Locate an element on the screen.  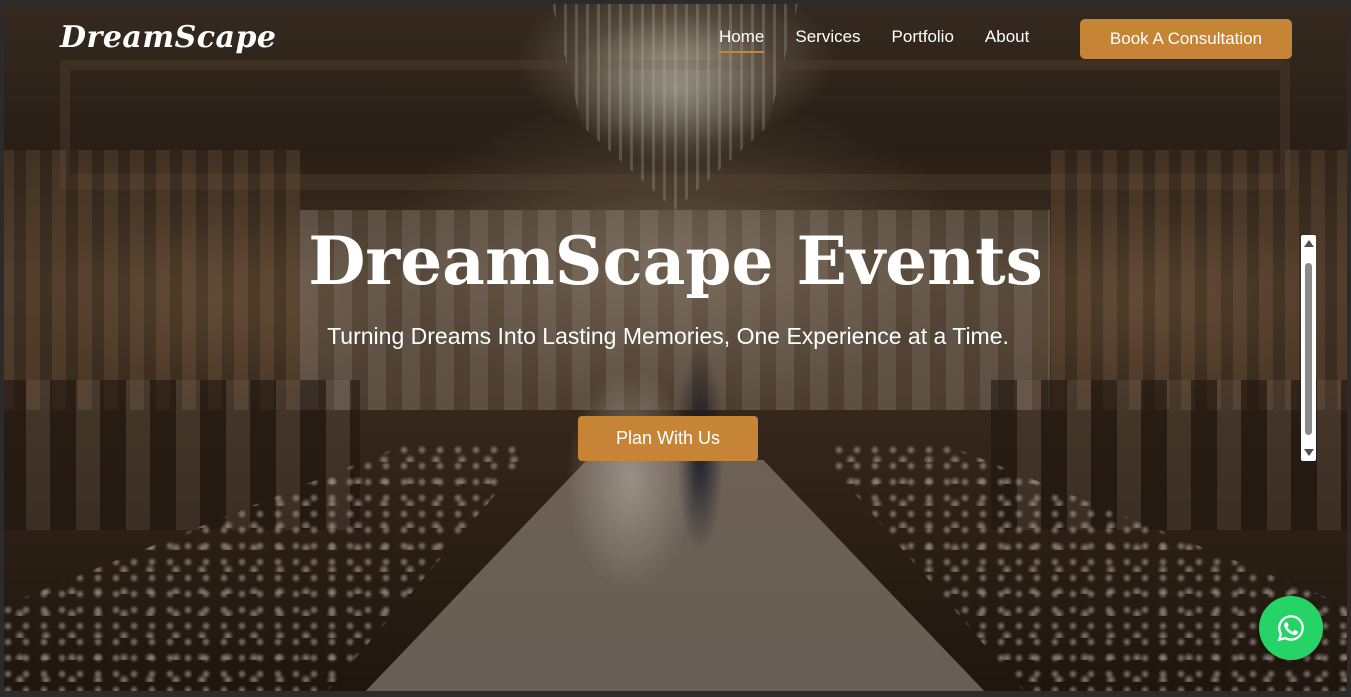
scroll-thumb is located at coordinates (1308, 349).